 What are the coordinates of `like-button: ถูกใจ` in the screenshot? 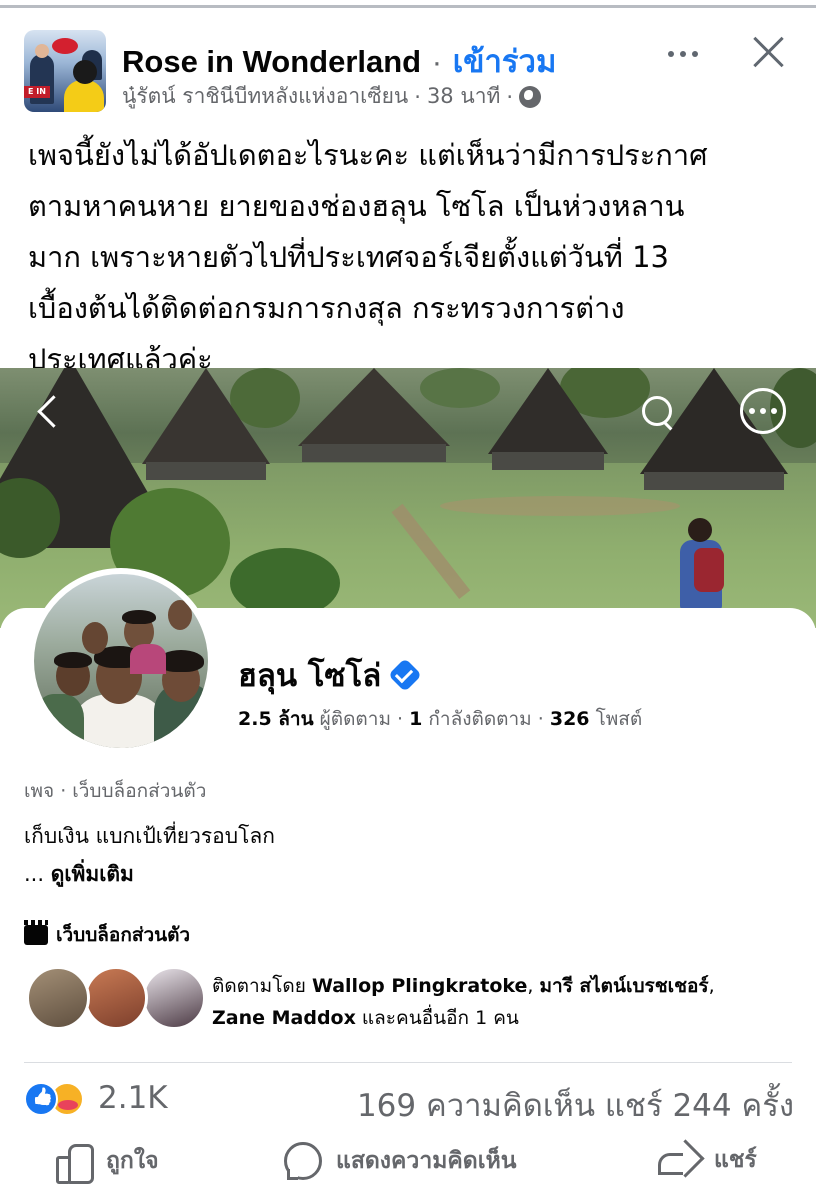 It's located at (106, 1163).